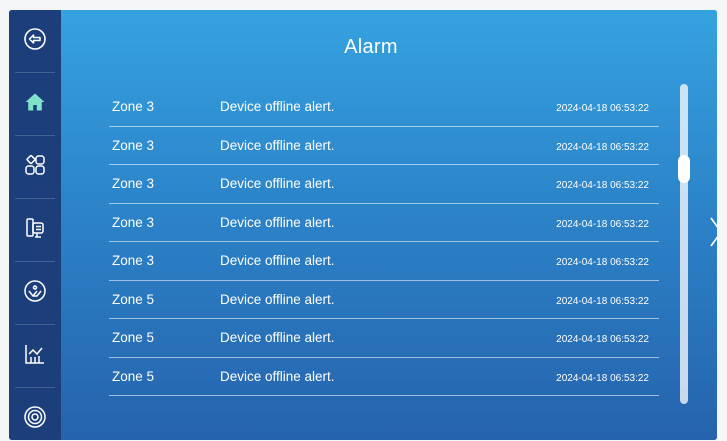 This screenshot has width=727, height=441. Describe the element at coordinates (371, 47) in the screenshot. I see `page-title: Alarm` at that location.